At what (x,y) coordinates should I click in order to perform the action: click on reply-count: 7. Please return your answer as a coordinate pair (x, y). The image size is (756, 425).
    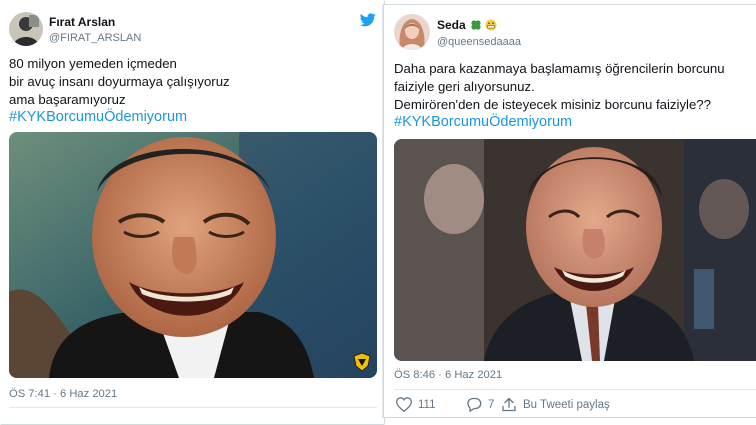
    Looking at the image, I should click on (491, 404).